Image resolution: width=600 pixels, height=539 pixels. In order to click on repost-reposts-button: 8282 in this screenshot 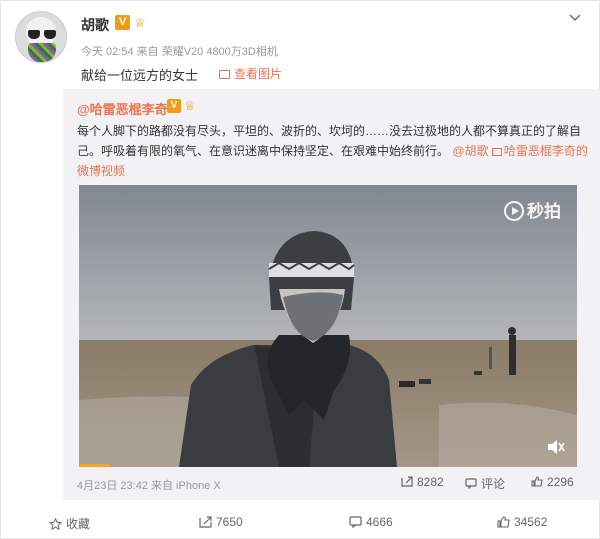, I will do `click(422, 482)`.